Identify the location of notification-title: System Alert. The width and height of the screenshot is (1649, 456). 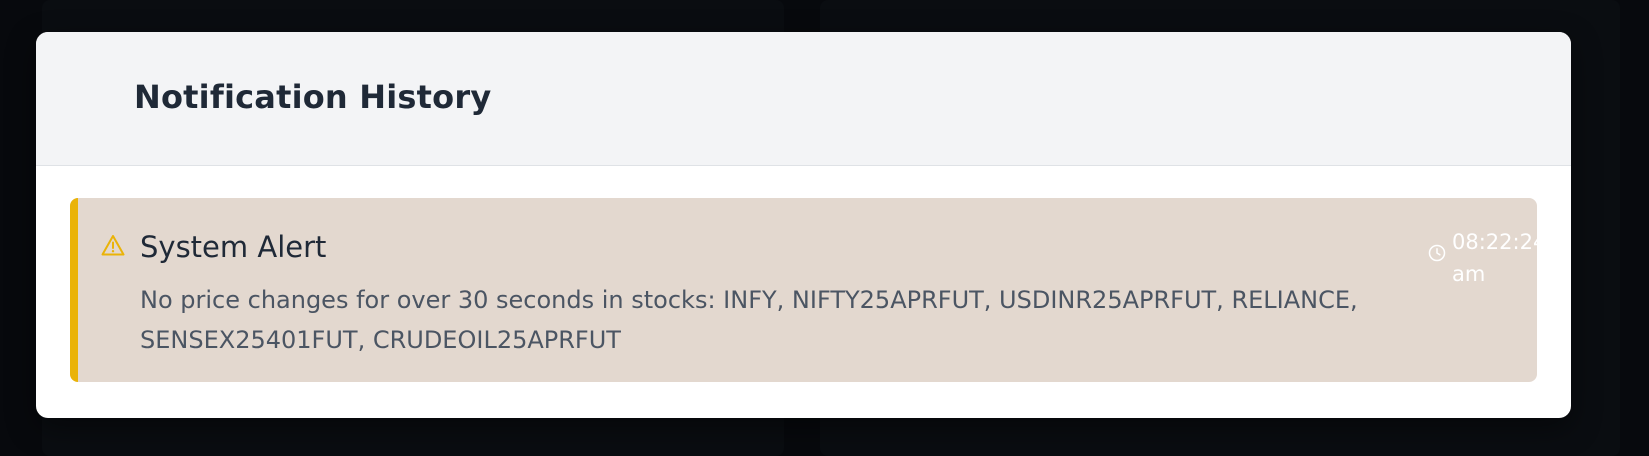
(233, 247).